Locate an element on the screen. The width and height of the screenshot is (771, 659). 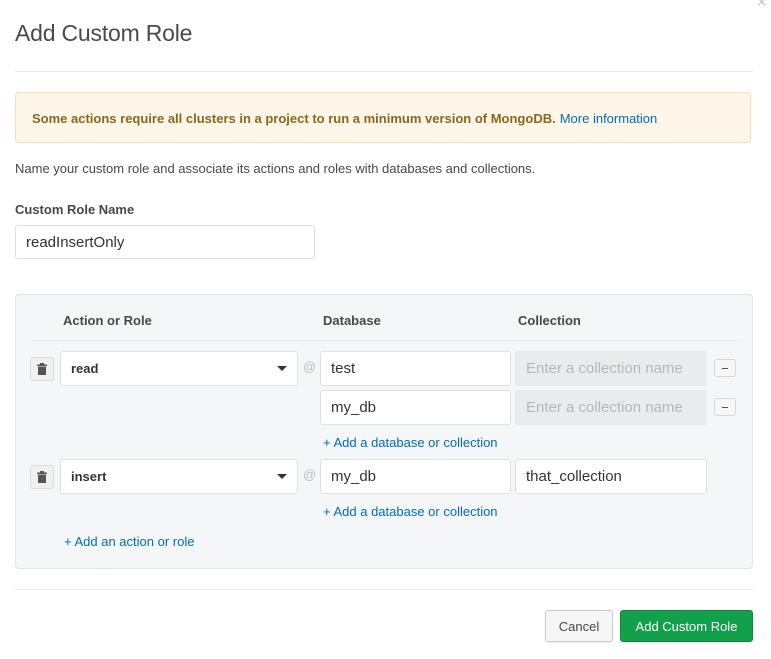
close-icon: × is located at coordinates (761, 6).